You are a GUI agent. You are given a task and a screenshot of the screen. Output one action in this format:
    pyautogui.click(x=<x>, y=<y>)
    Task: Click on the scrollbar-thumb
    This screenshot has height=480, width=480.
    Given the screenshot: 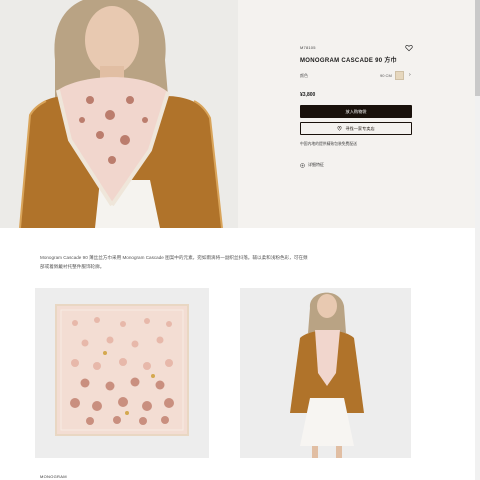 What is the action you would take?
    pyautogui.click(x=477, y=48)
    